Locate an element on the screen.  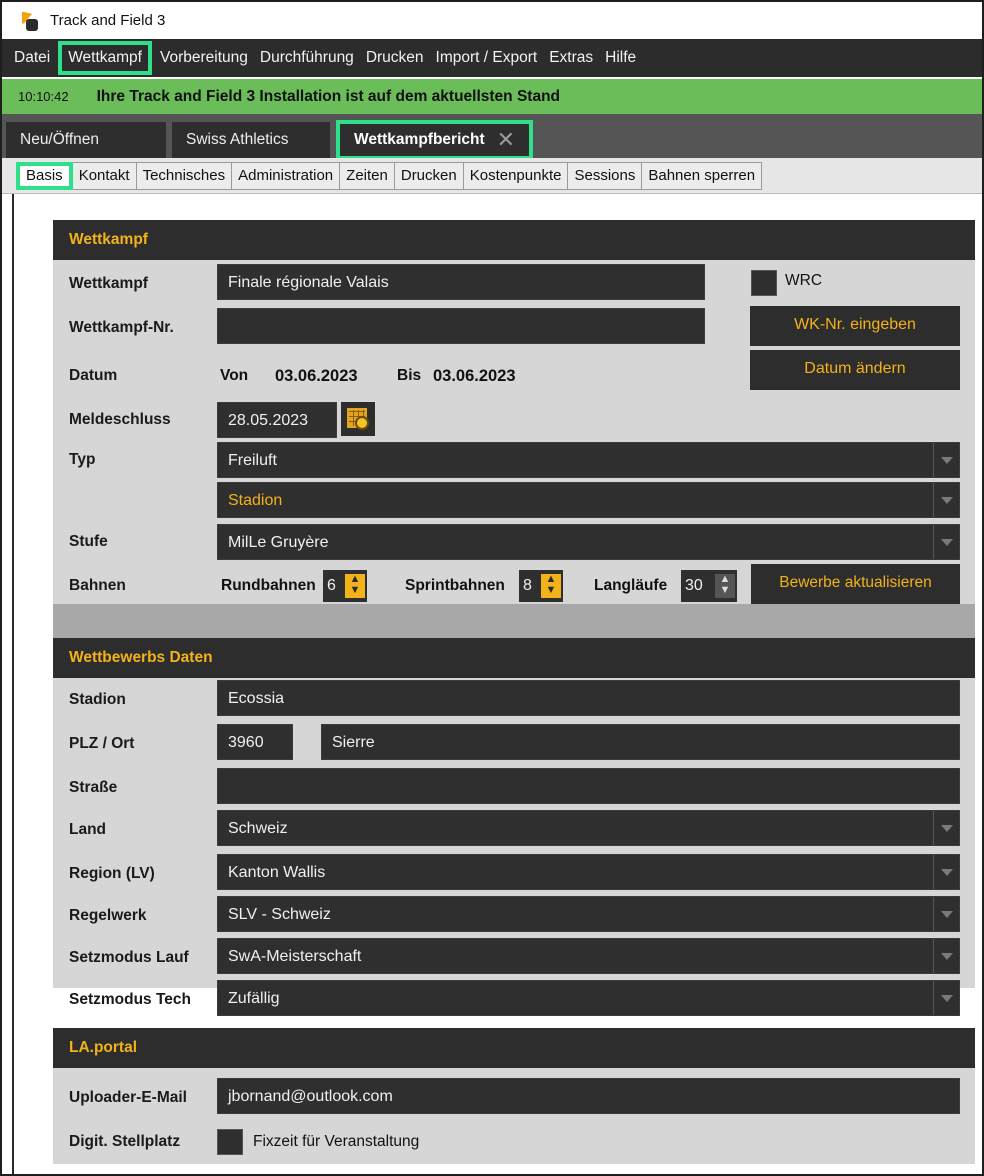
menu-durchfuehrung: Durchführung is located at coordinates (307, 58).